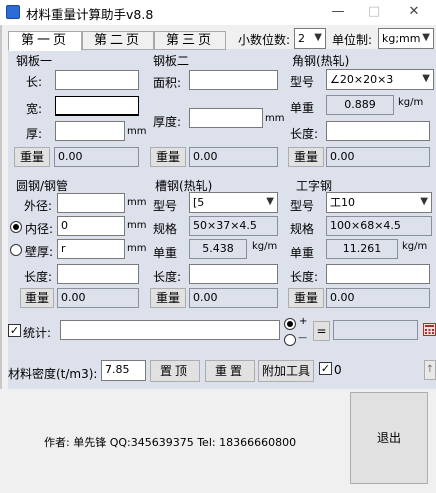 The width and height of the screenshot is (436, 493). Describe the element at coordinates (362, 79) in the screenshot. I see `angle-model-value: ∠20×20×3` at that location.